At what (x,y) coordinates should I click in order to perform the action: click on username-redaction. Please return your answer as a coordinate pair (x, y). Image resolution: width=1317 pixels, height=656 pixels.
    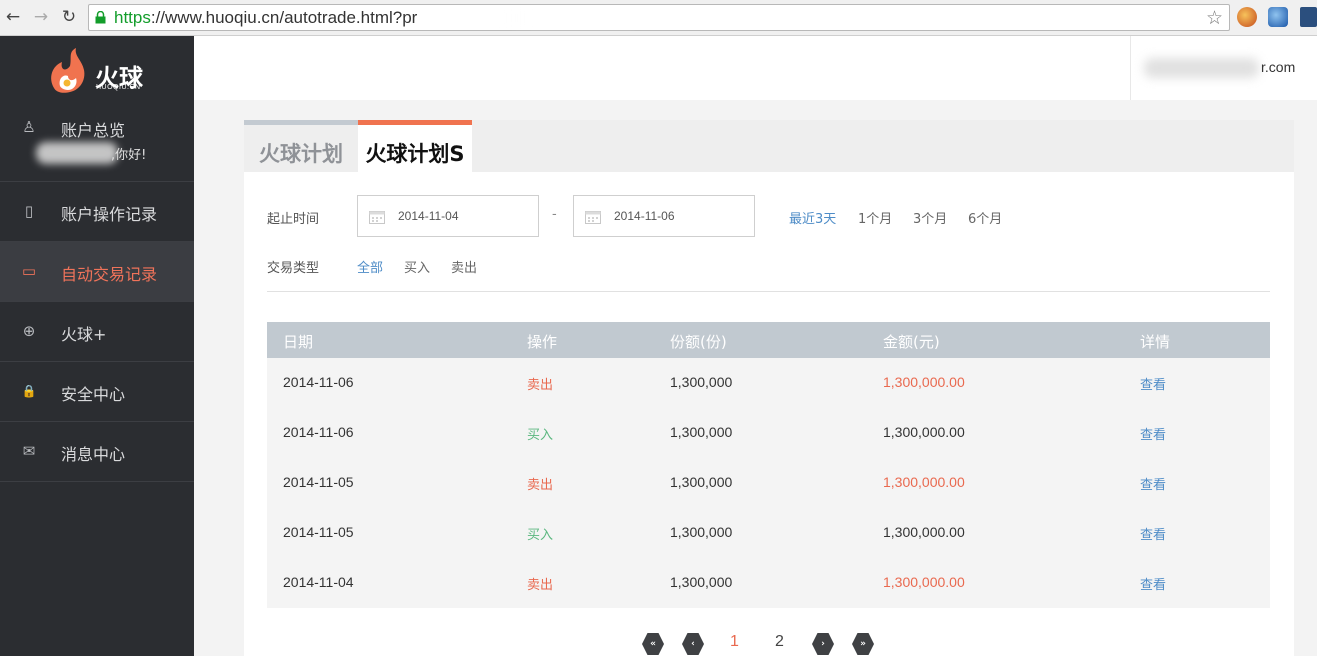
    Looking at the image, I should click on (77, 153).